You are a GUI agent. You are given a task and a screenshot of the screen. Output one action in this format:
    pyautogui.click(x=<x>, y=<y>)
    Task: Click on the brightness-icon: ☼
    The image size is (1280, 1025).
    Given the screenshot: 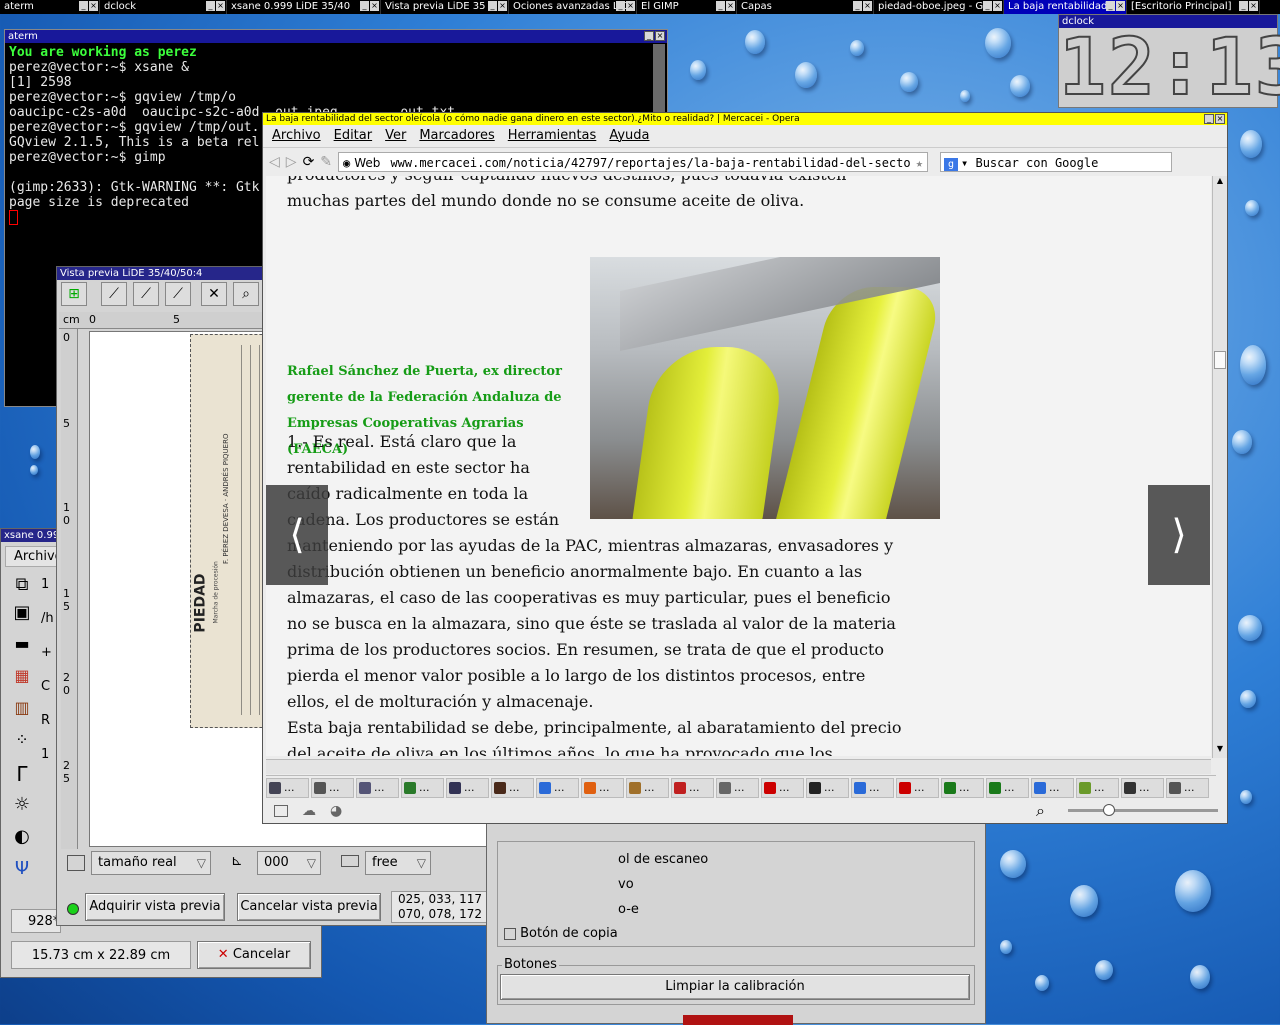 What is the action you would take?
    pyautogui.click(x=22, y=810)
    